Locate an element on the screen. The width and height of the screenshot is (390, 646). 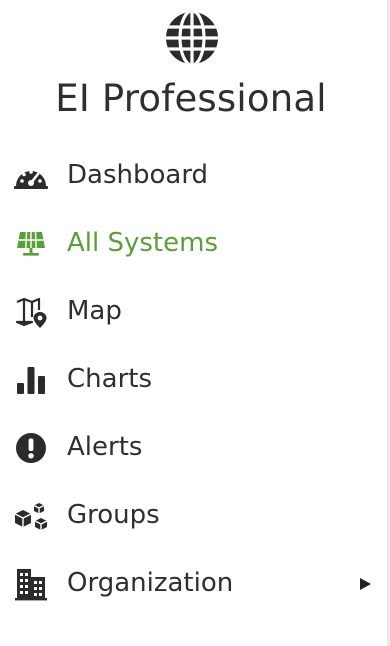
sidebar-item-label: Charts is located at coordinates (109, 379).